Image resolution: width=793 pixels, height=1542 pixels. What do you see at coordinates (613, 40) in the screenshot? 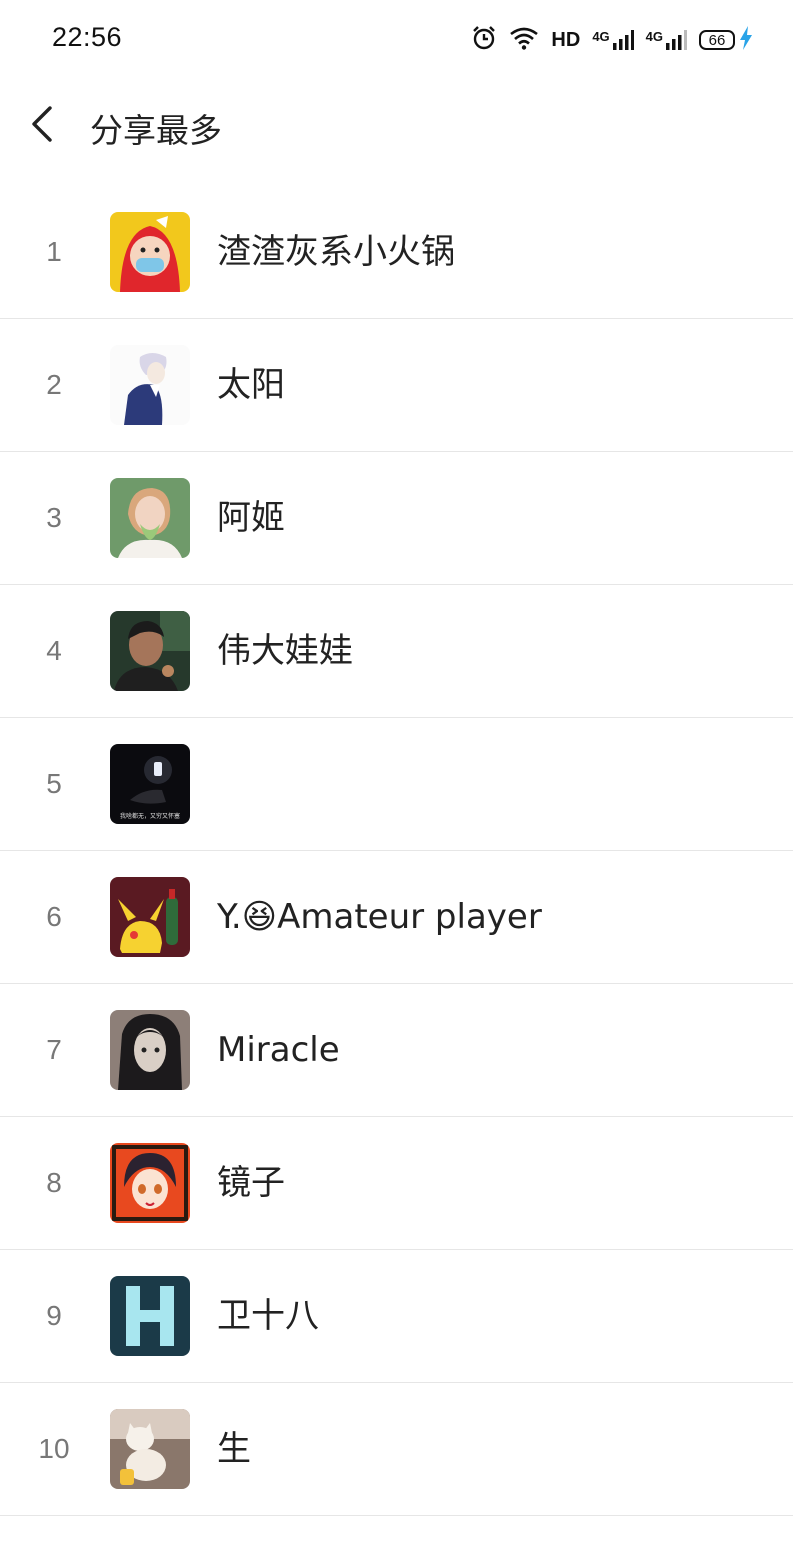
I see `signal-icon: 4G` at bounding box center [613, 40].